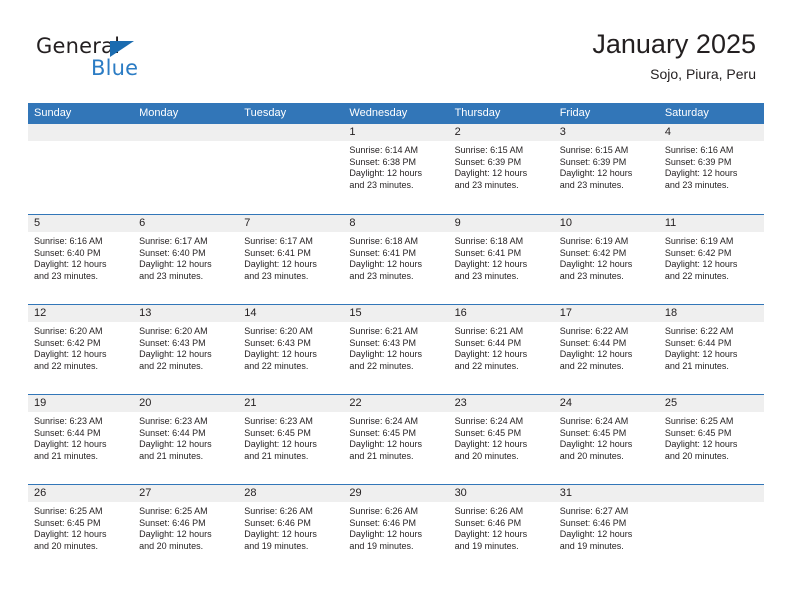 The height and width of the screenshot is (612, 792). I want to click on sunset-text: Sunset: 6:43 PM, so click(277, 342).